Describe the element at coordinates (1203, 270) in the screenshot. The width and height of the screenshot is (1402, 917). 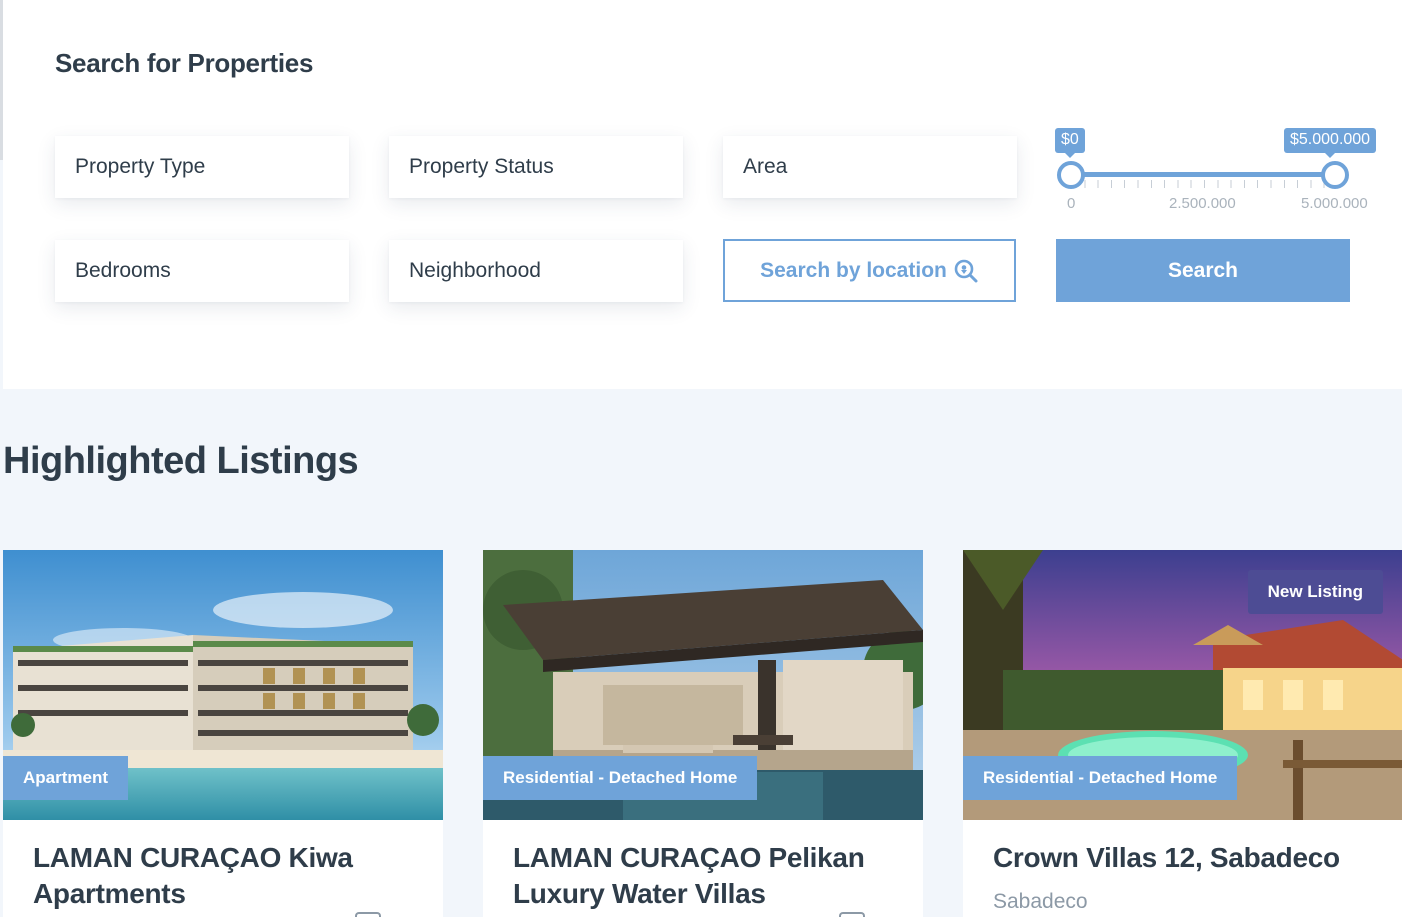
I see `search-button: Search` at that location.